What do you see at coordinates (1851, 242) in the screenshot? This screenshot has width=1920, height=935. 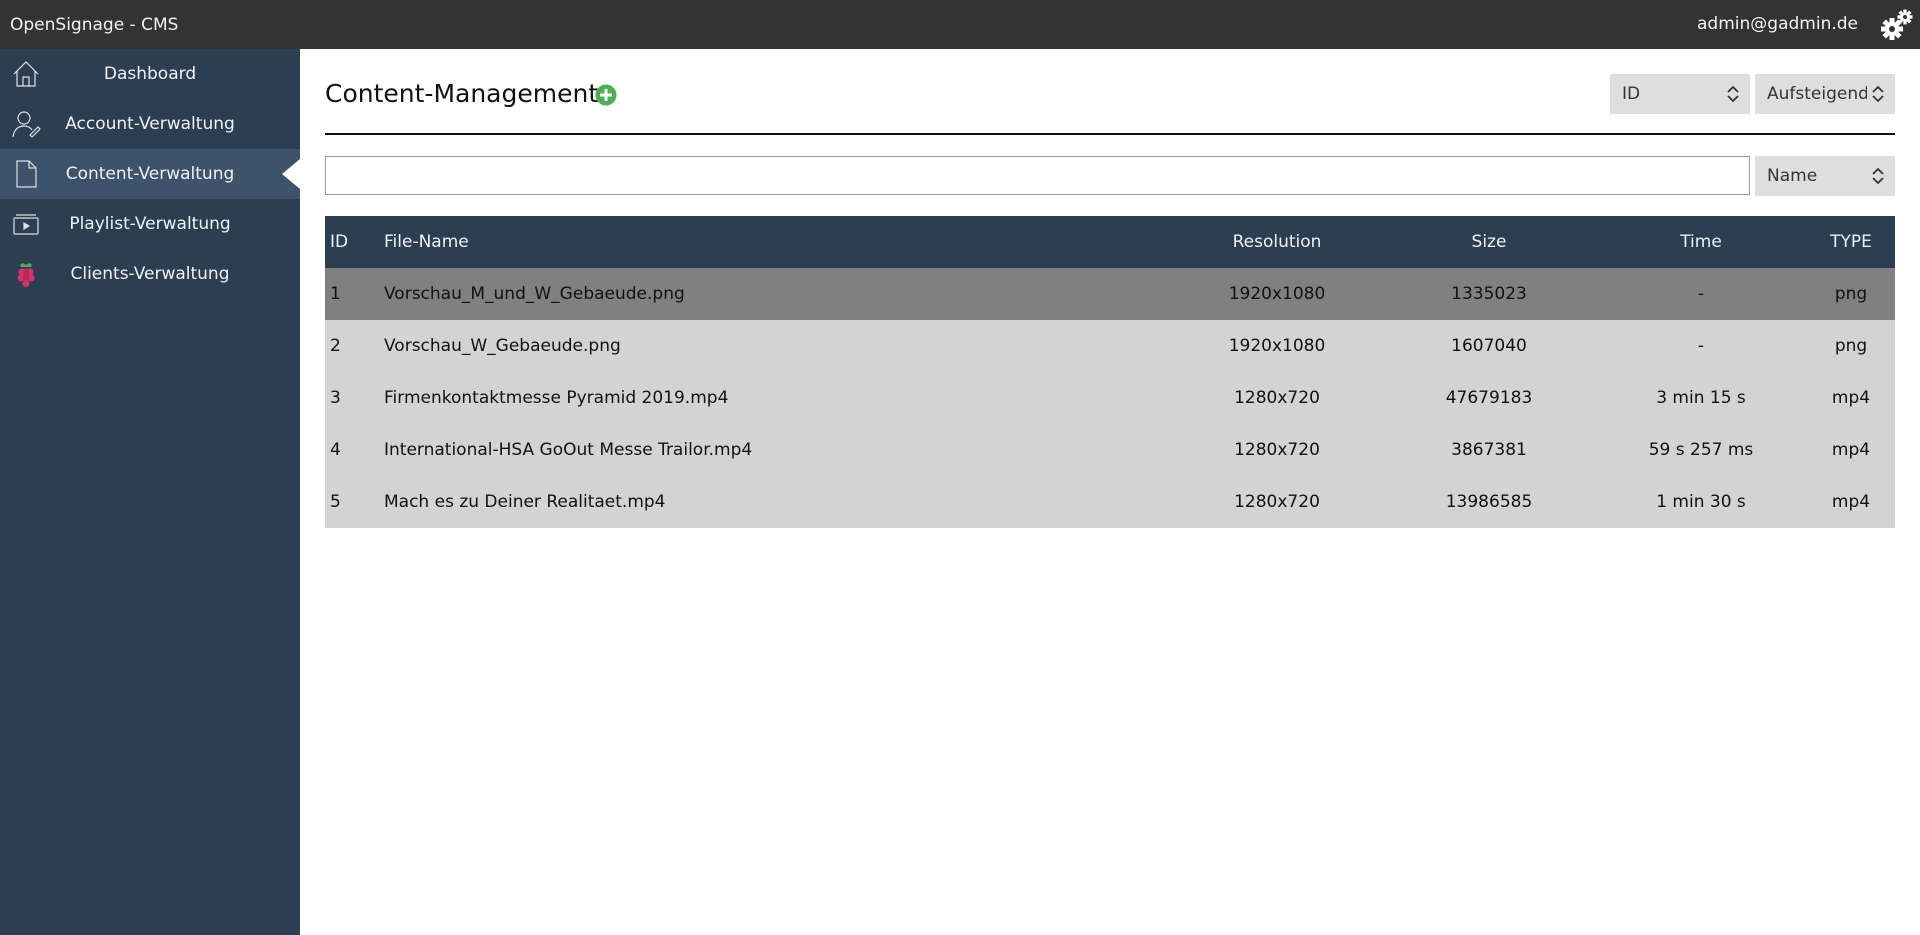 I see `column-header-type: TYPE` at bounding box center [1851, 242].